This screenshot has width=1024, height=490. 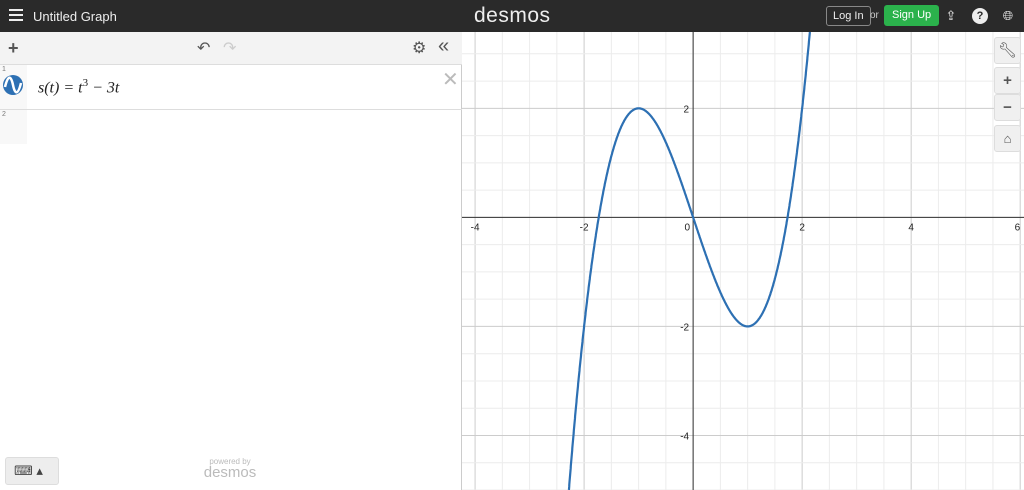 What do you see at coordinates (60, 88) in the screenshot?
I see `expression-lhs: s(t) = t` at bounding box center [60, 88].